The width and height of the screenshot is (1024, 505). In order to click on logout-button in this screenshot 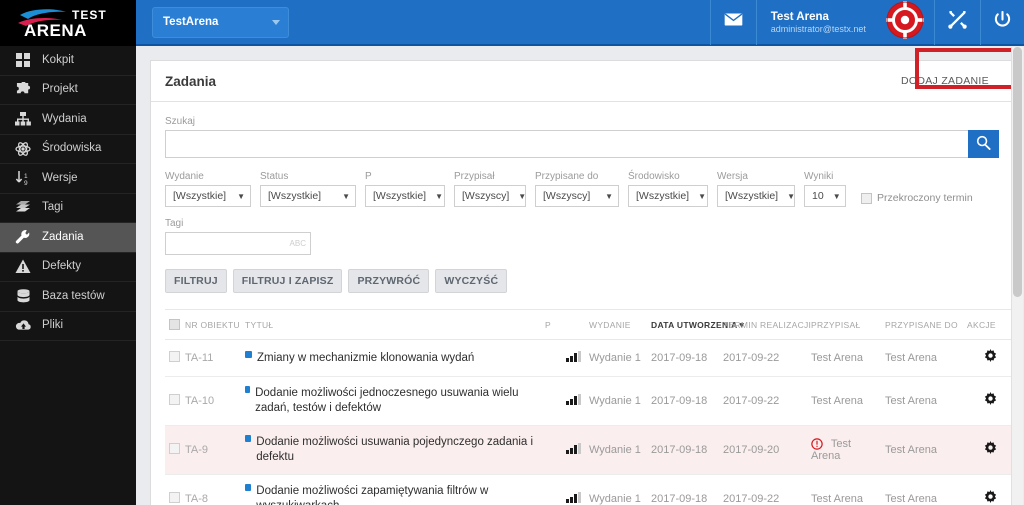, I will do `click(1001, 22)`.